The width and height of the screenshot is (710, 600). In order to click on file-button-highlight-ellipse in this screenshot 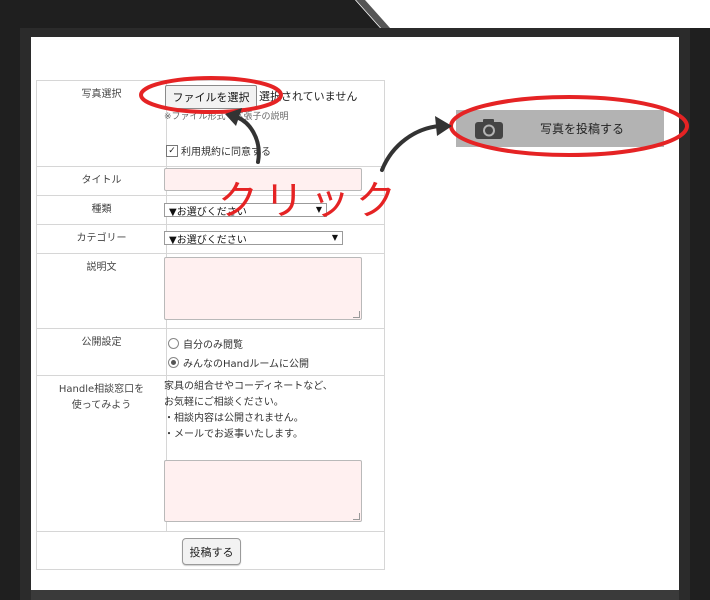, I will do `click(211, 95)`.